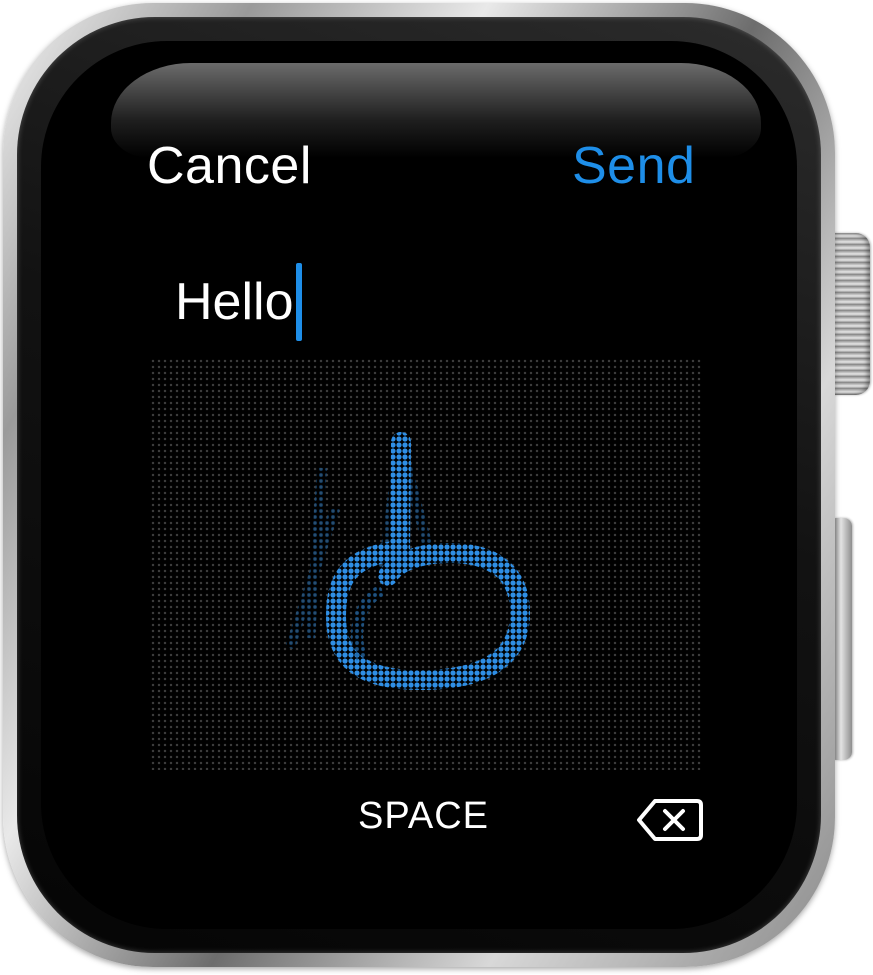 Image resolution: width=873 pixels, height=975 pixels. Describe the element at coordinates (842, 639) in the screenshot. I see `side-button` at that location.